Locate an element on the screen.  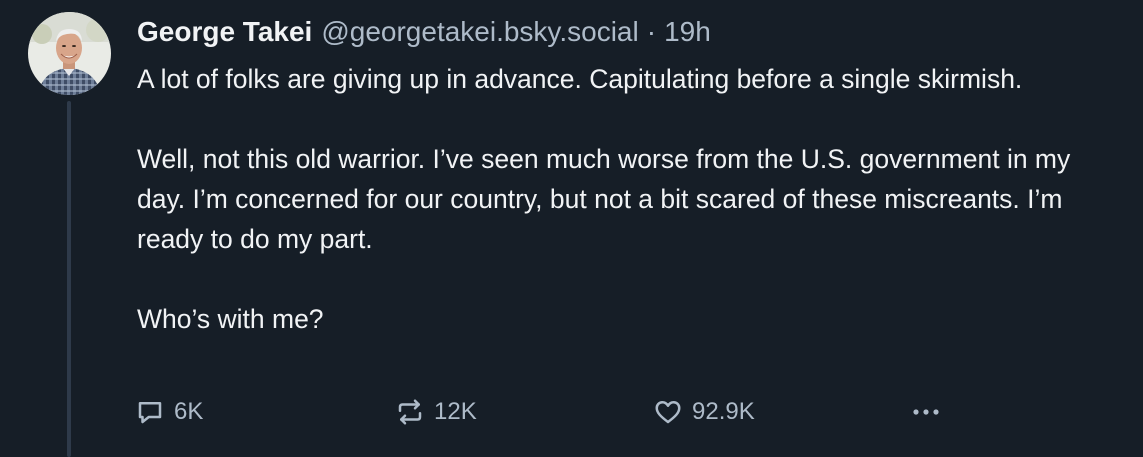
more-options-button is located at coordinates (926, 412).